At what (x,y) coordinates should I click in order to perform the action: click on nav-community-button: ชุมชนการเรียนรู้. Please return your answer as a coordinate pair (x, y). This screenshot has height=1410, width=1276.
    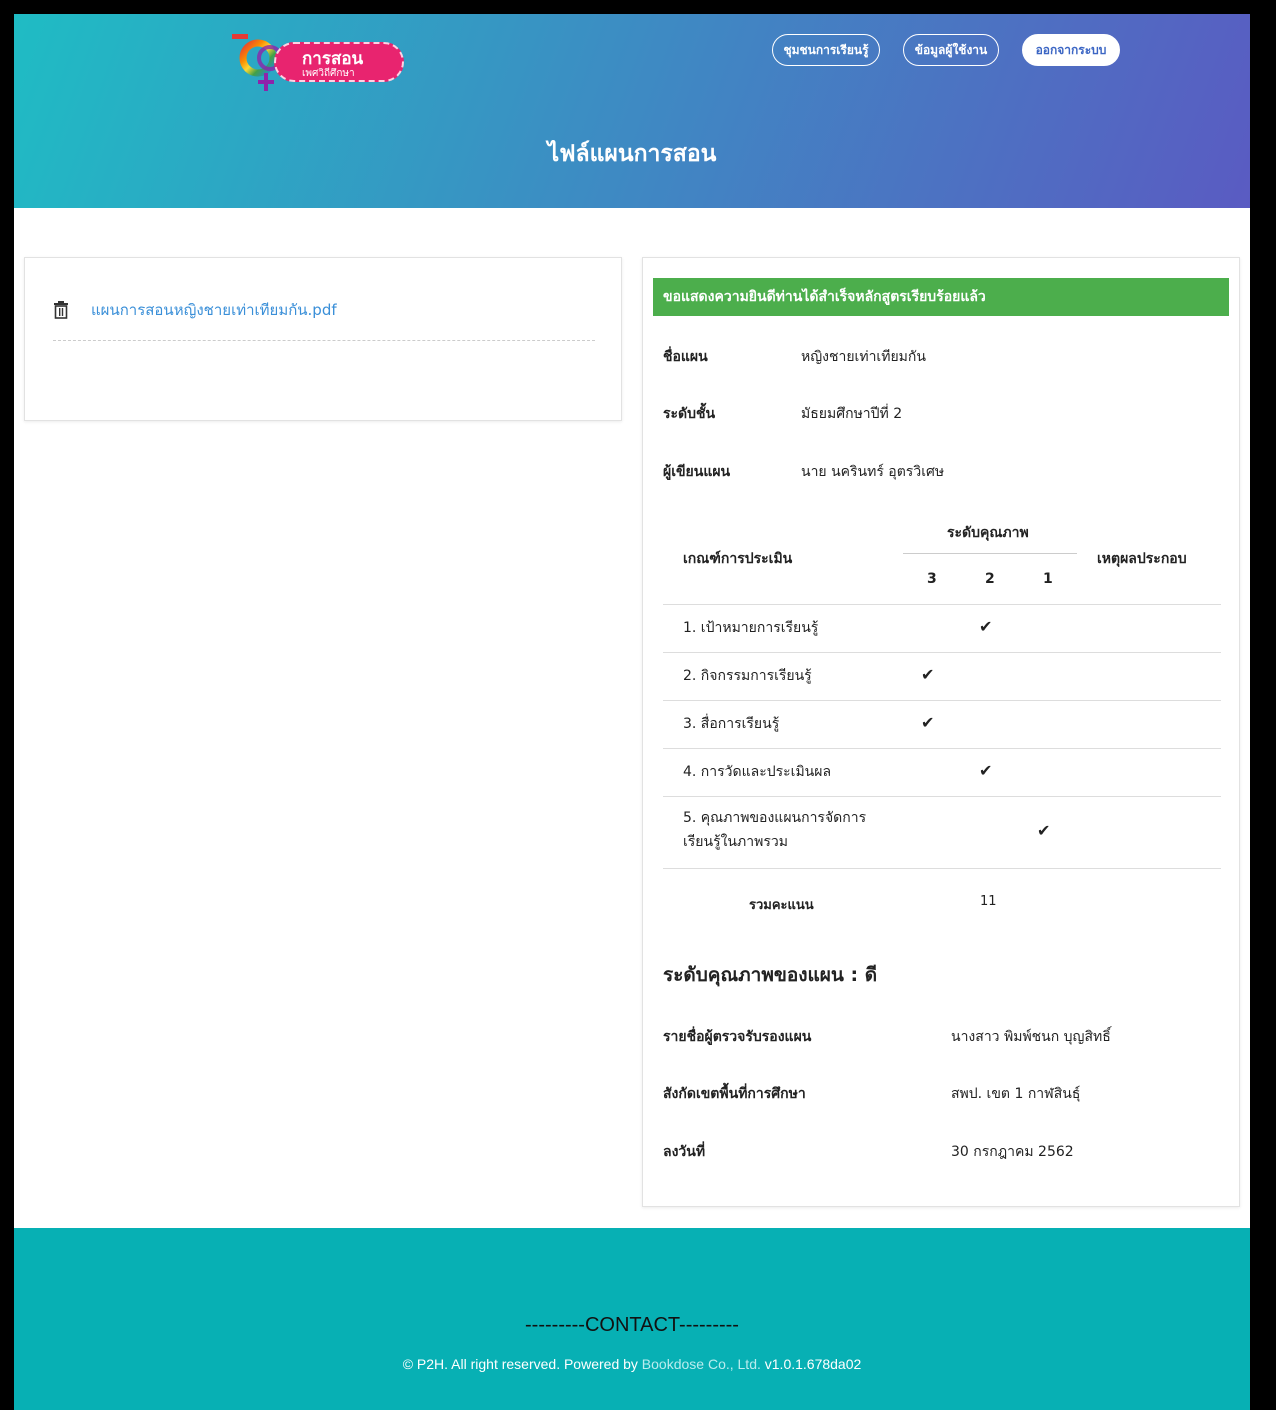
    Looking at the image, I should click on (826, 50).